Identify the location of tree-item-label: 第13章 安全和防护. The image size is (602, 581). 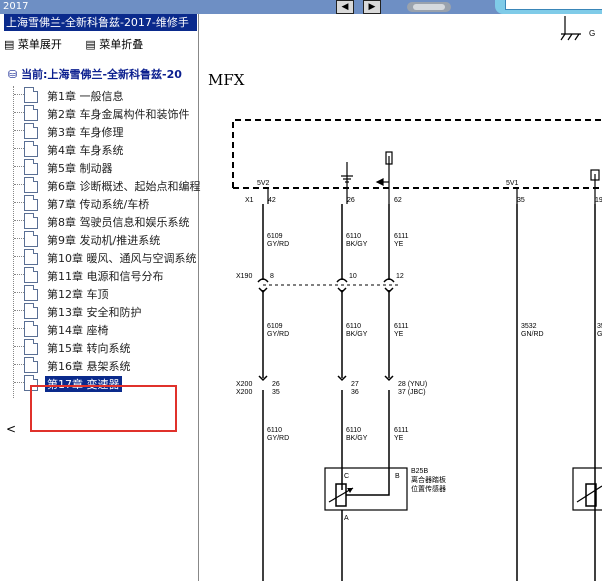
(94, 312).